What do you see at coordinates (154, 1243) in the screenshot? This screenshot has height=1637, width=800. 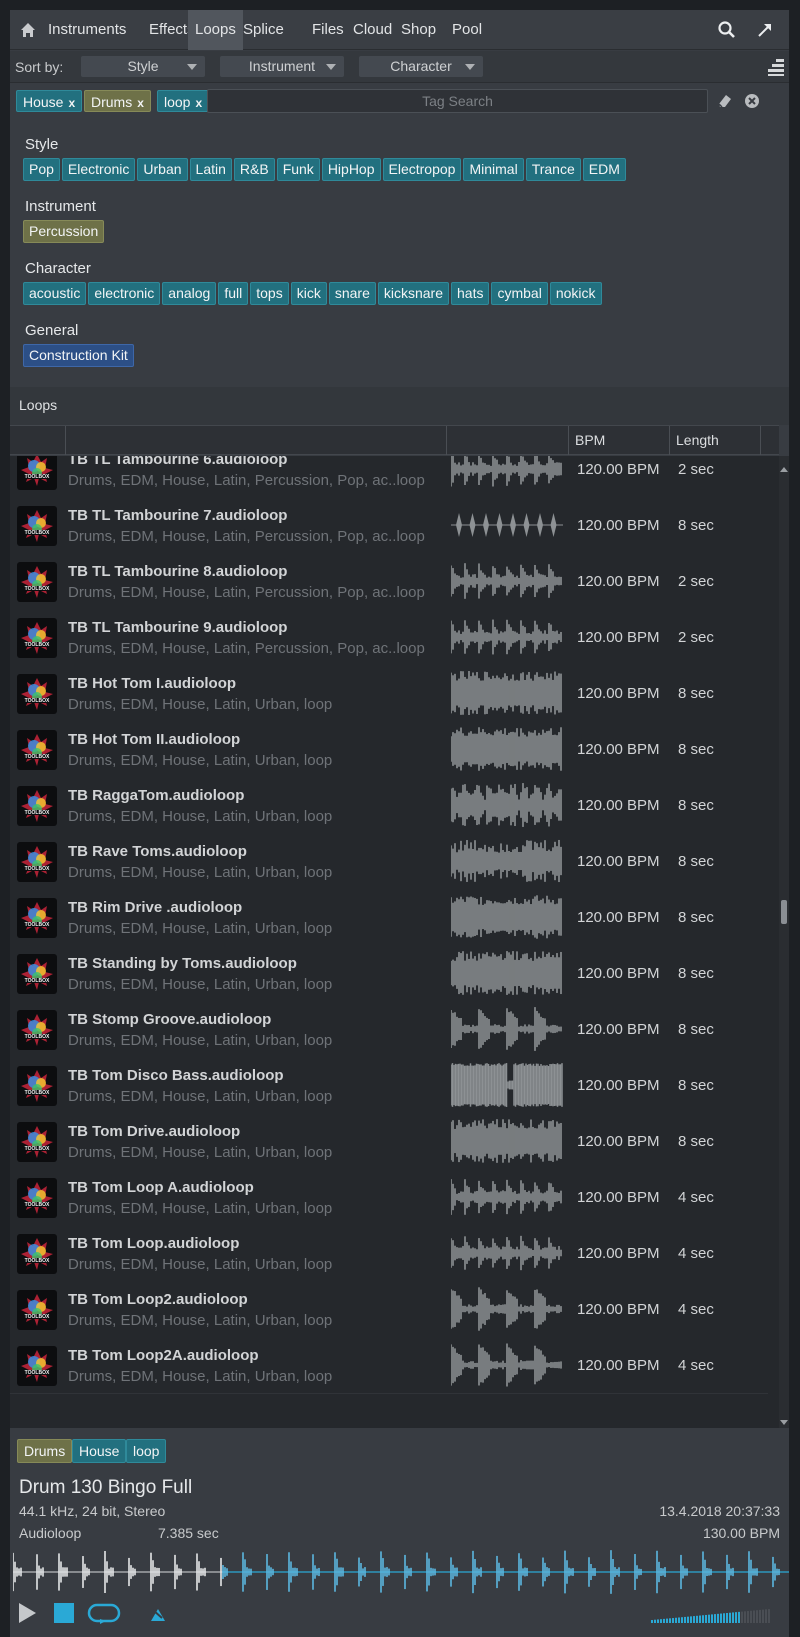 I see `loop-name: TB Tom Loop.audioloop` at bounding box center [154, 1243].